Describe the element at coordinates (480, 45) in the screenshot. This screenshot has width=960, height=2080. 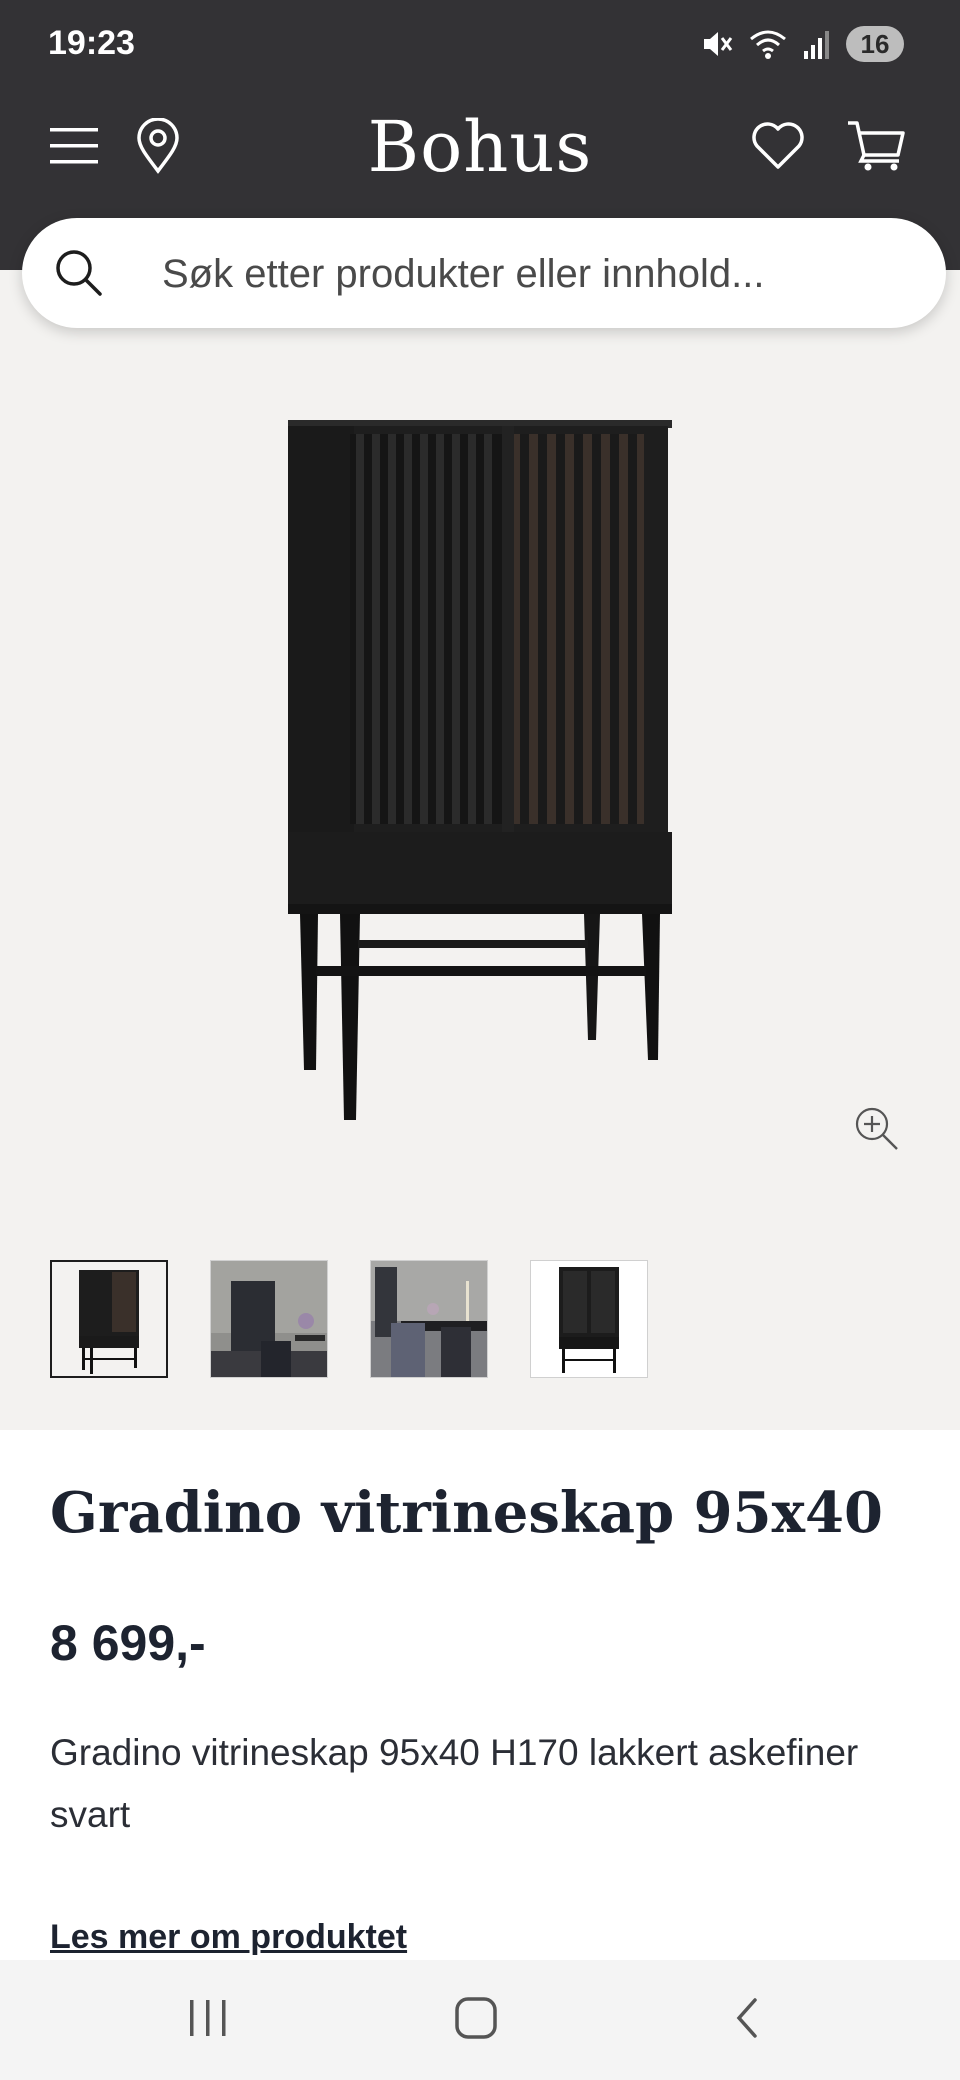
I see `status-bar: 19:23 16` at that location.